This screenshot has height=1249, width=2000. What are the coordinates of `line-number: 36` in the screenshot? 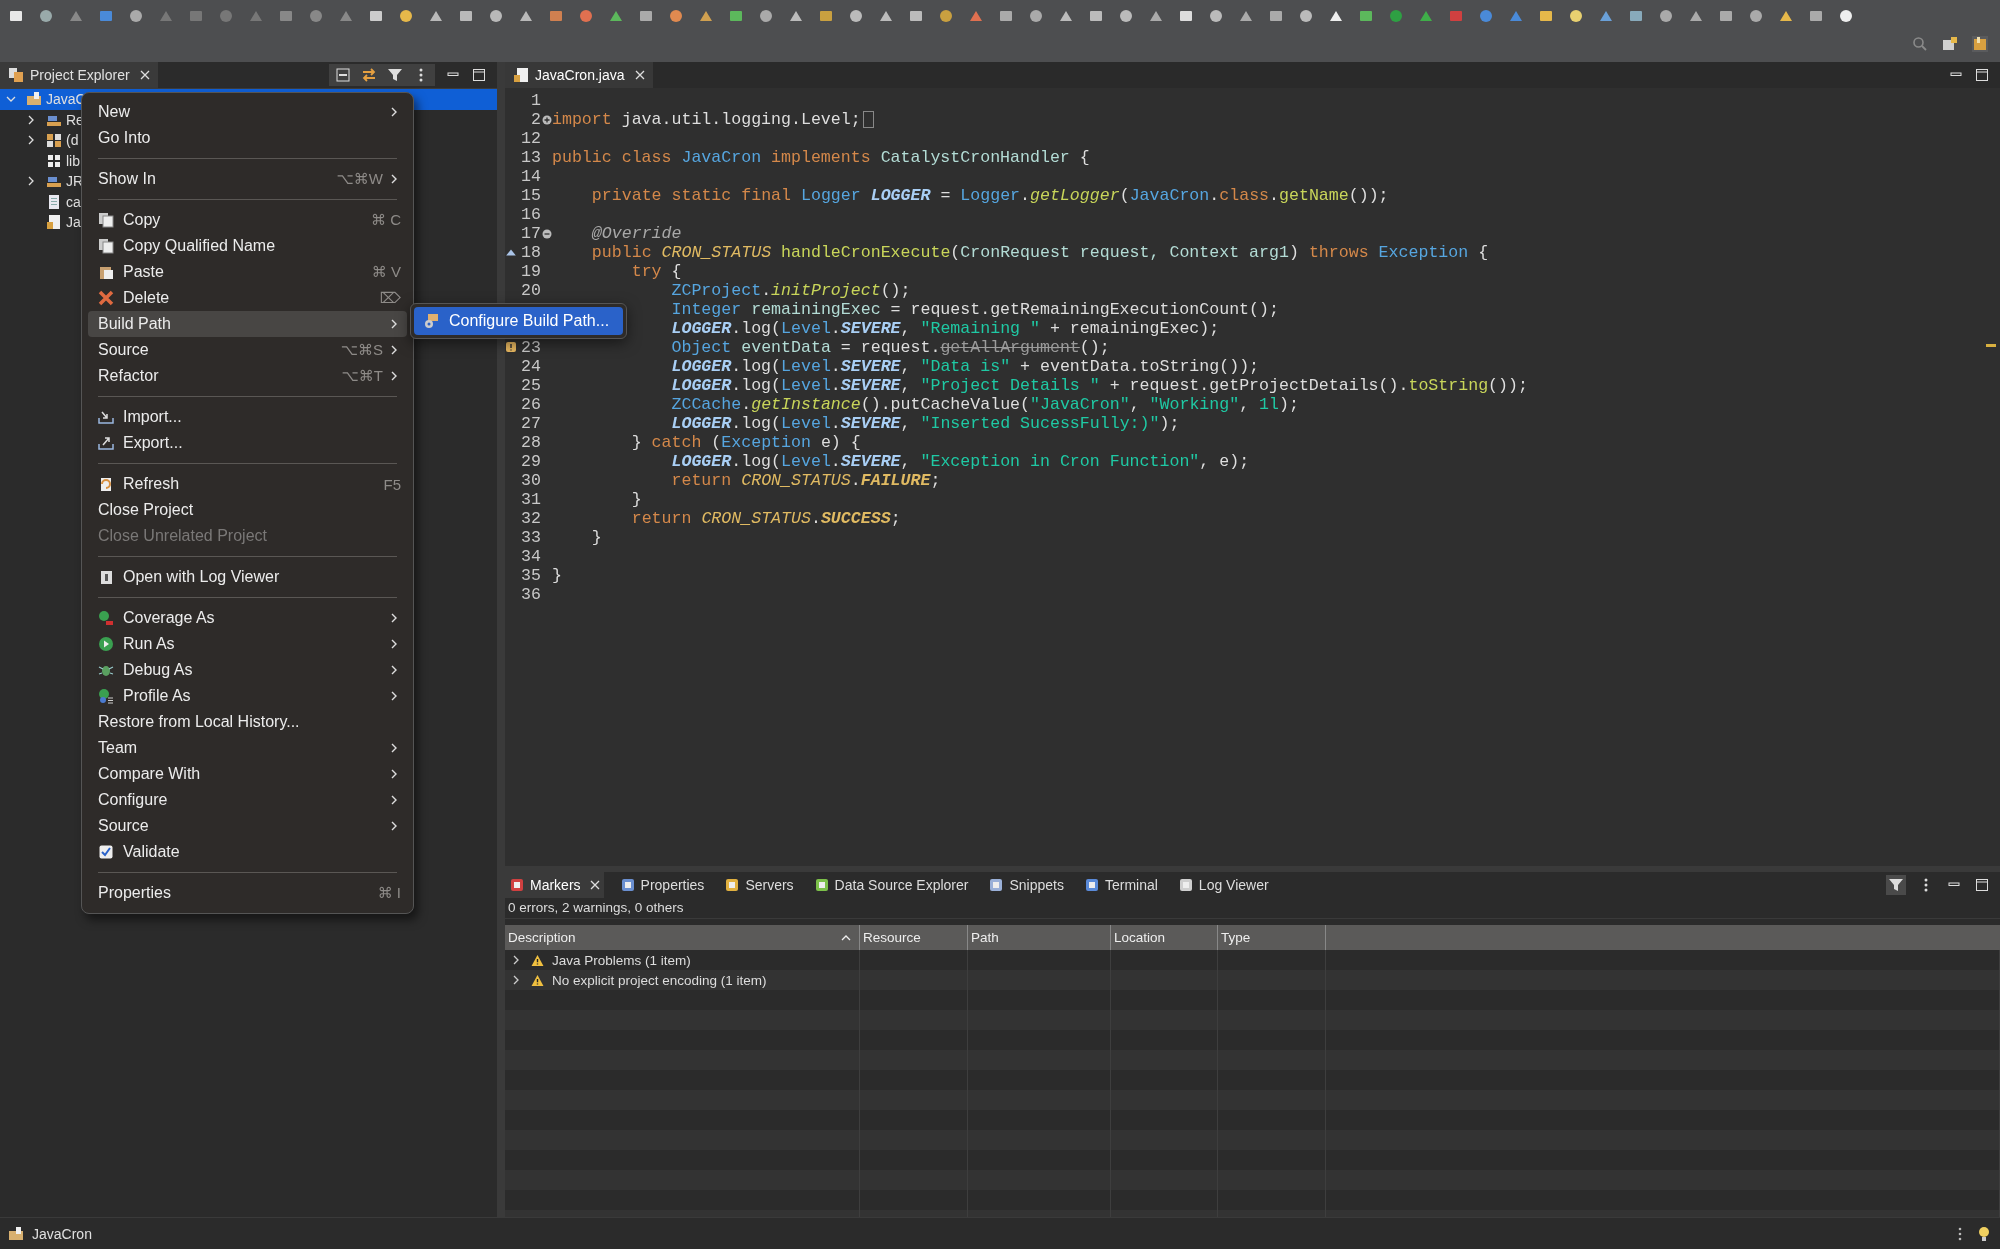 It's located at (531, 594).